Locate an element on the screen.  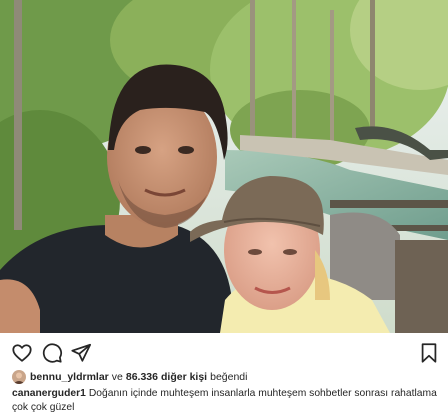
save-button is located at coordinates (429, 353).